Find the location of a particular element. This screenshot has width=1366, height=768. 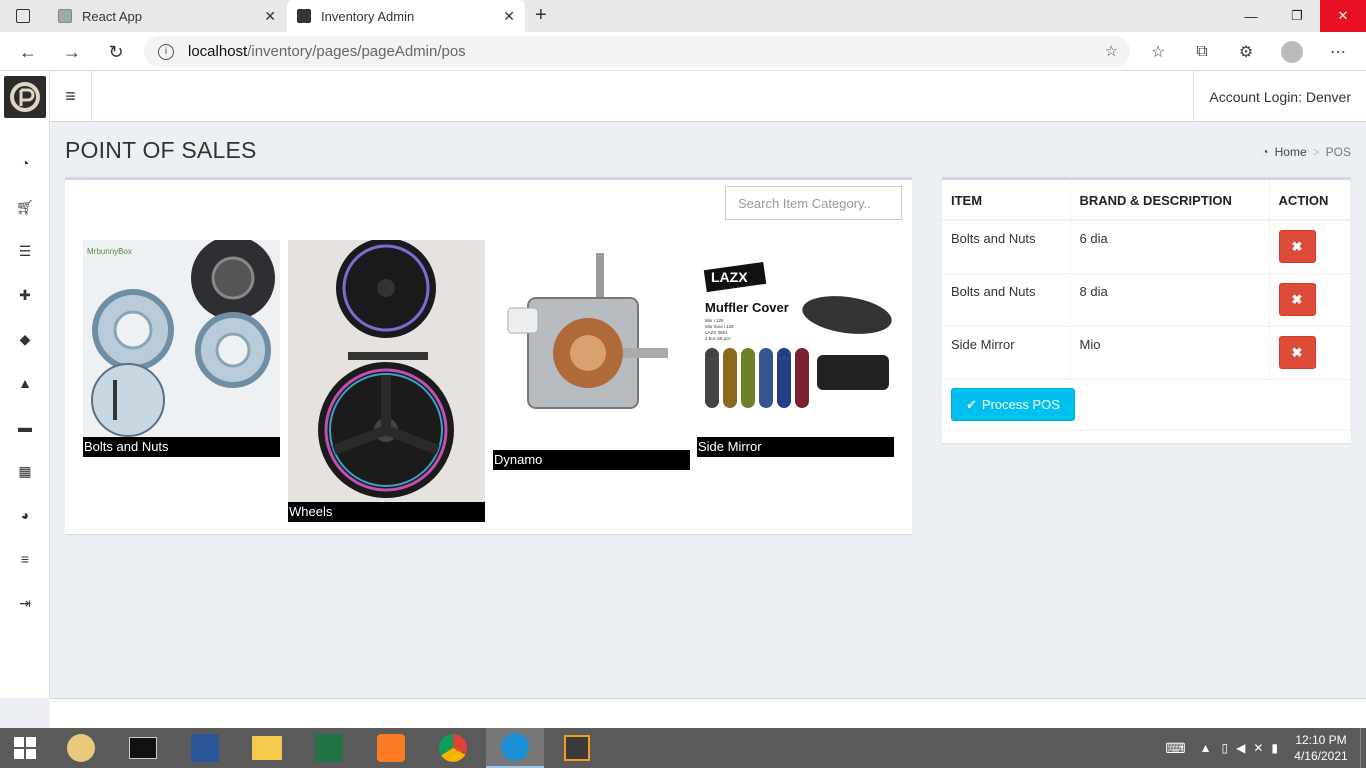

list-icon: ☰ is located at coordinates (25, 251).